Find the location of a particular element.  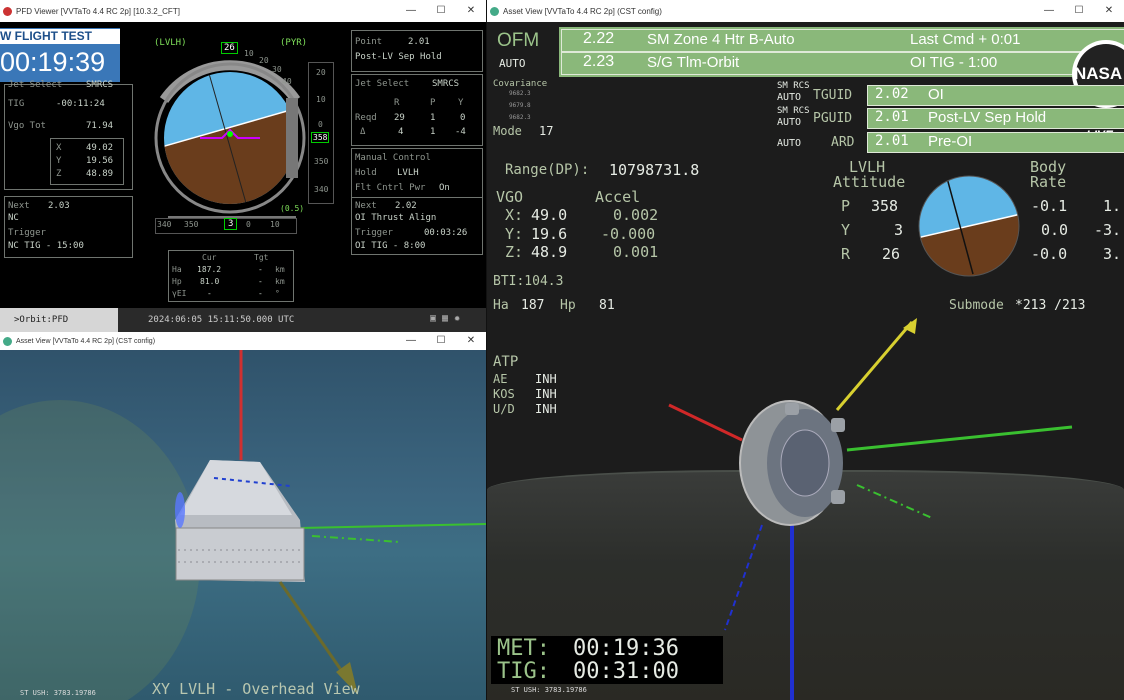

roll-scale-40: 40 is located at coordinates (287, 81).